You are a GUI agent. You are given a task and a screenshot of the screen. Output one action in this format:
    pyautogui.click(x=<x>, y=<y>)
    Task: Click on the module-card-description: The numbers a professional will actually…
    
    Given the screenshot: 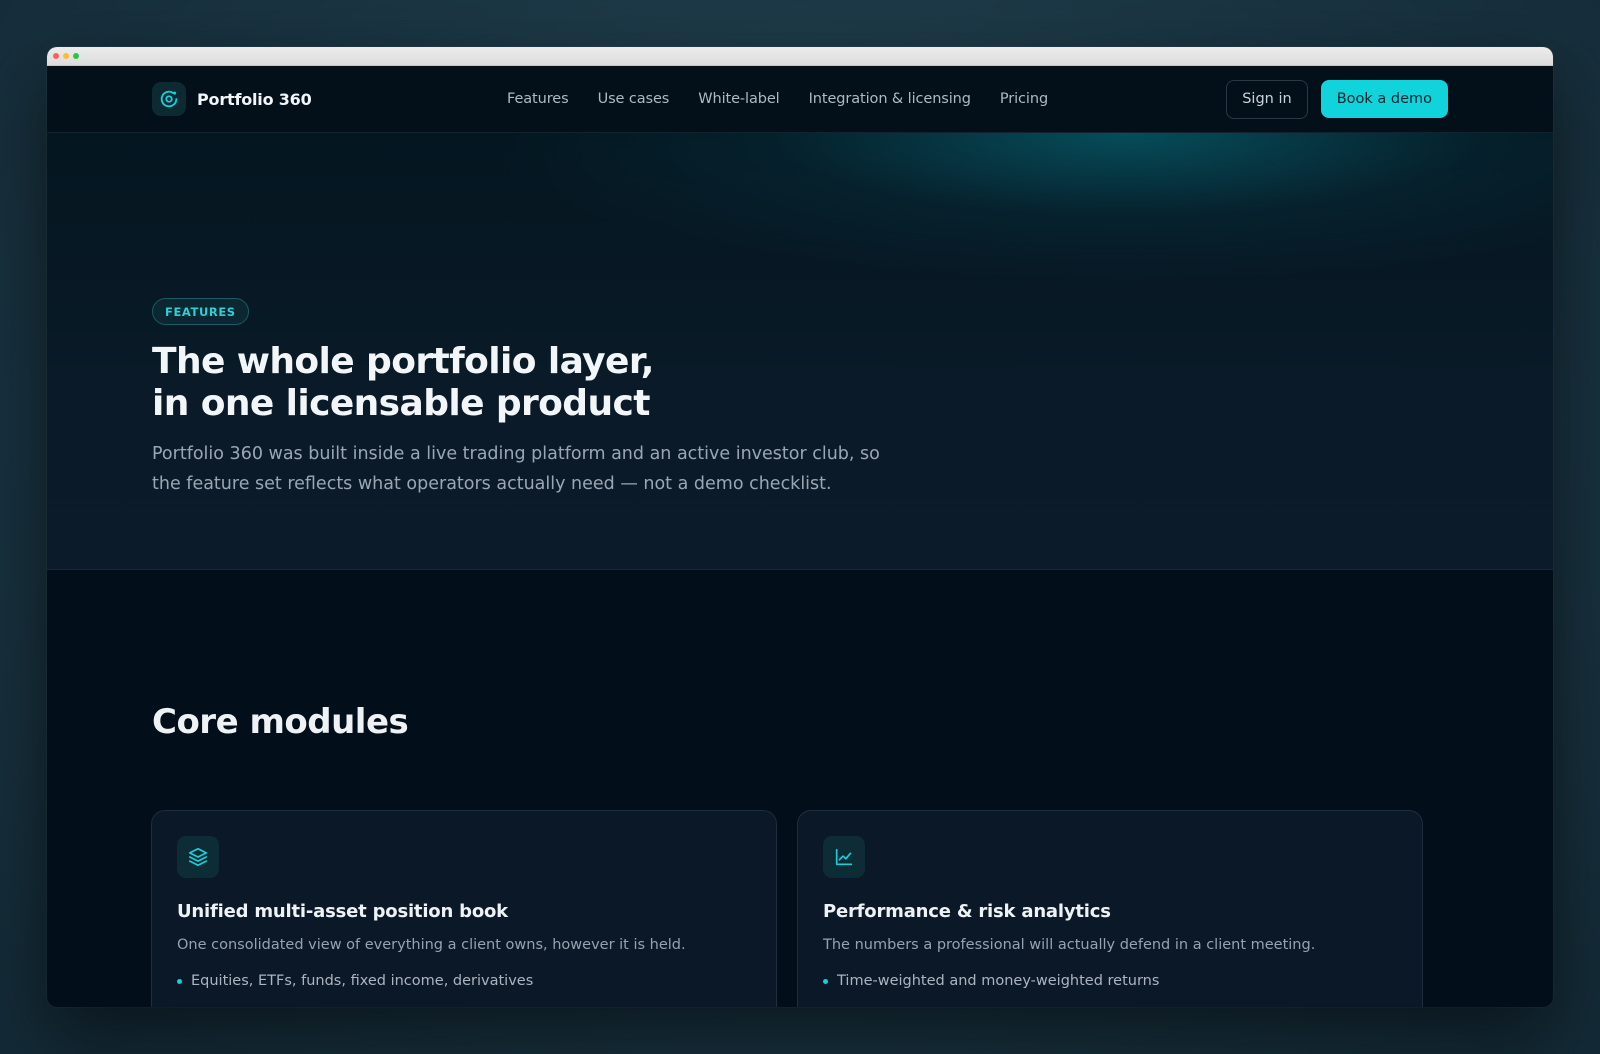 What is the action you would take?
    pyautogui.click(x=1069, y=945)
    